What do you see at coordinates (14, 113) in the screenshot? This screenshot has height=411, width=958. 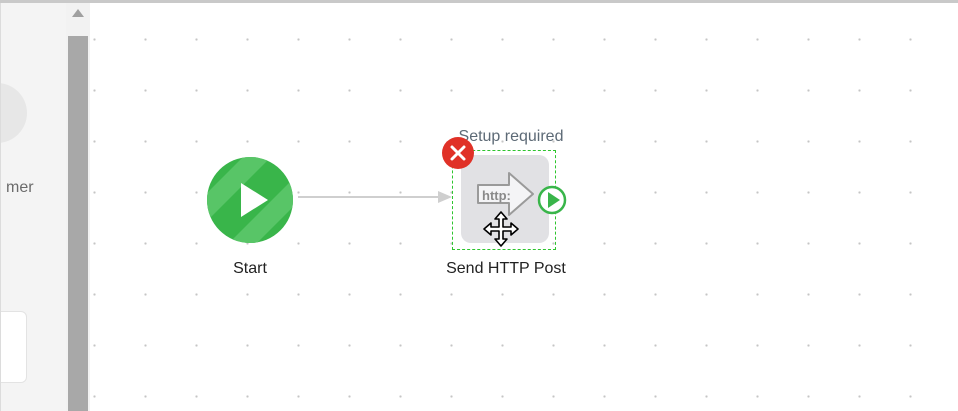 I see `toolbox-avatar` at bounding box center [14, 113].